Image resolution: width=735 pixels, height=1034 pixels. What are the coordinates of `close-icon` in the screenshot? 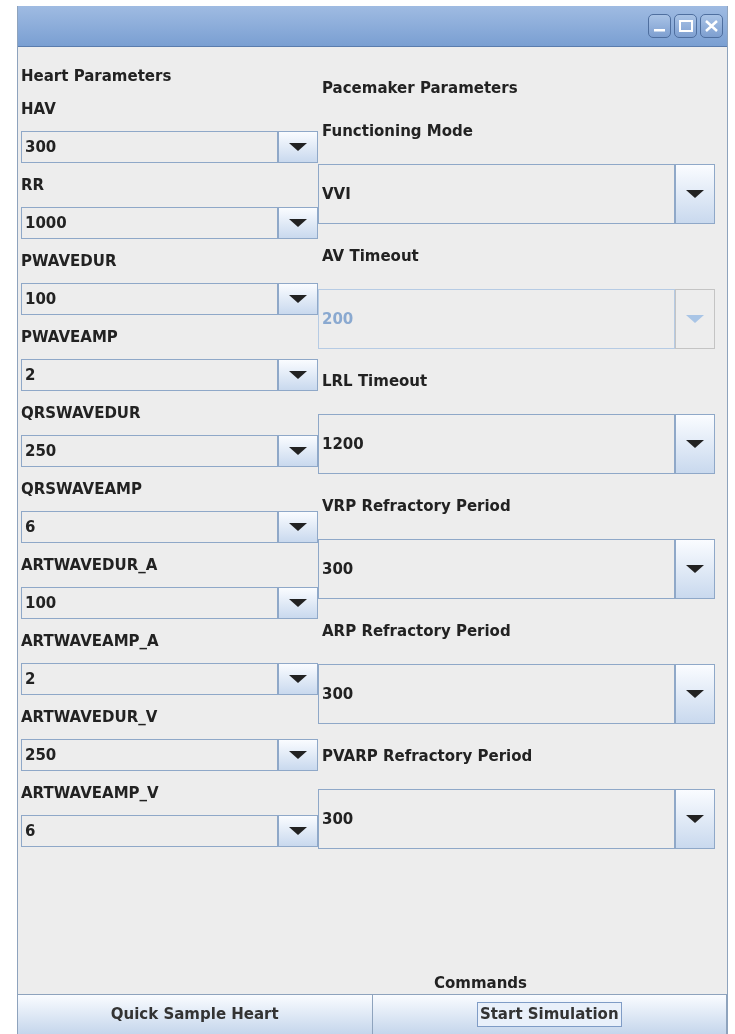 It's located at (711, 26).